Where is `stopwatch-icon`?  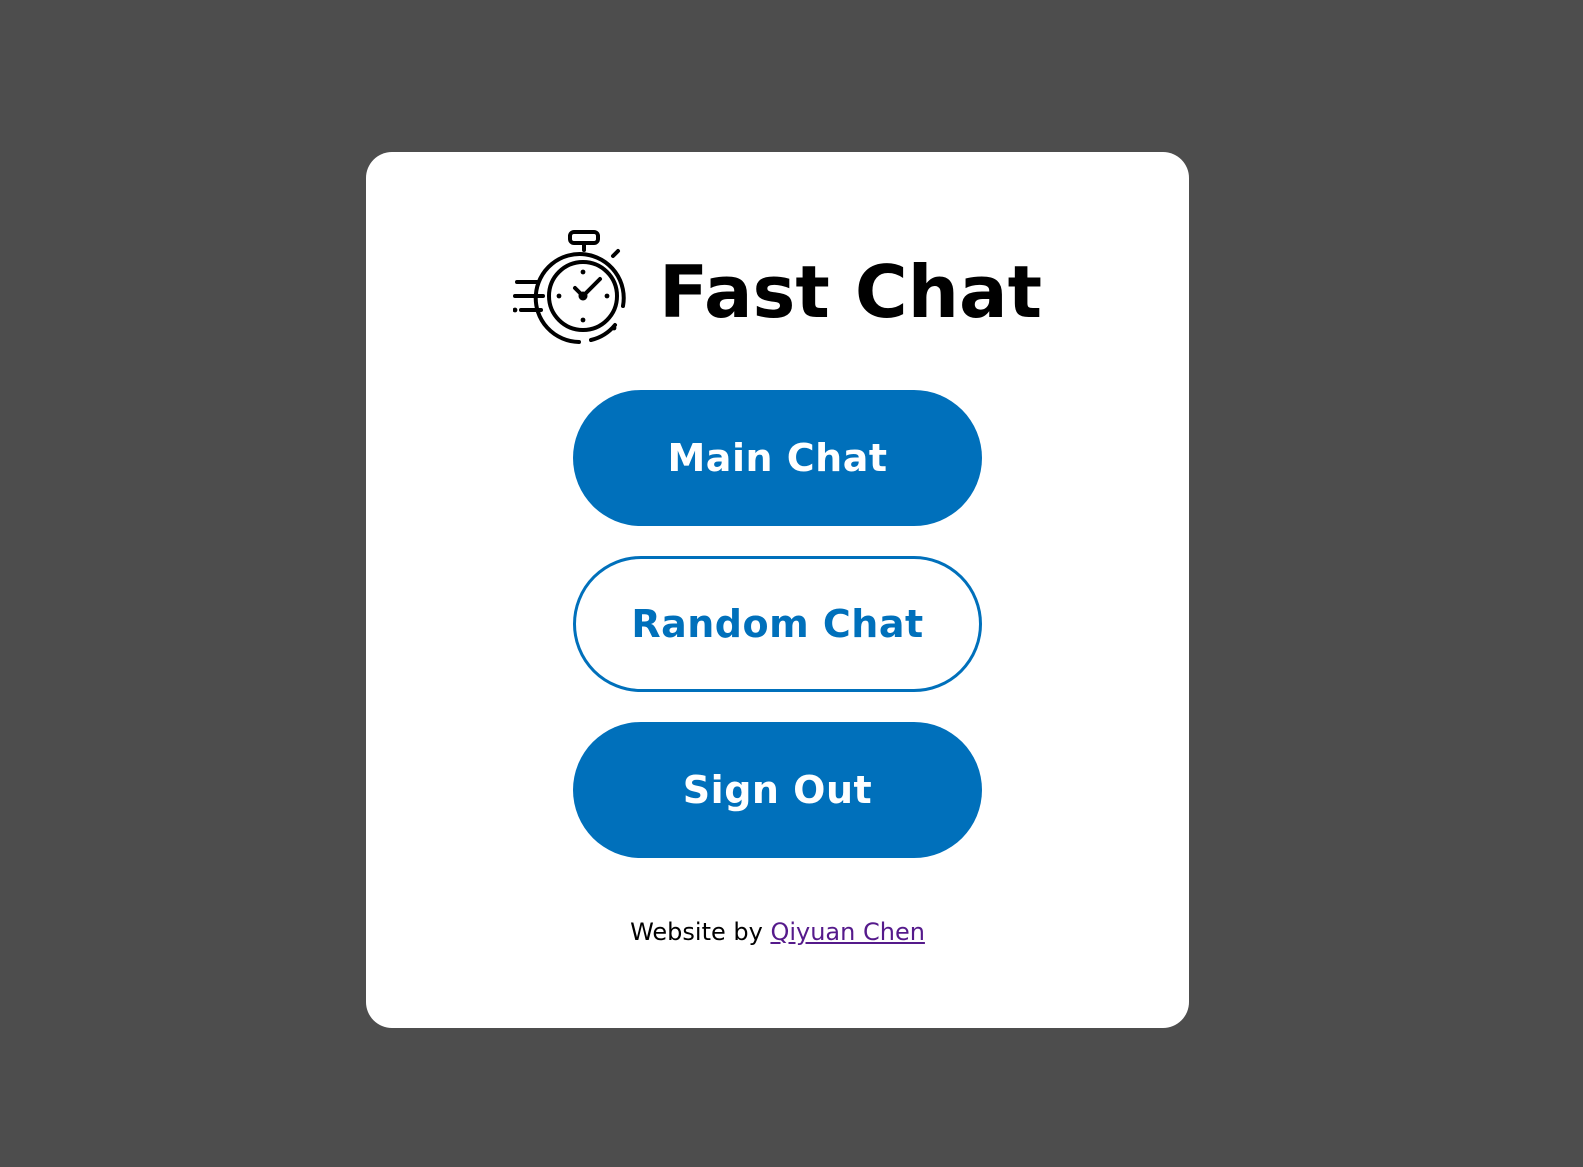 stopwatch-icon is located at coordinates (572, 289).